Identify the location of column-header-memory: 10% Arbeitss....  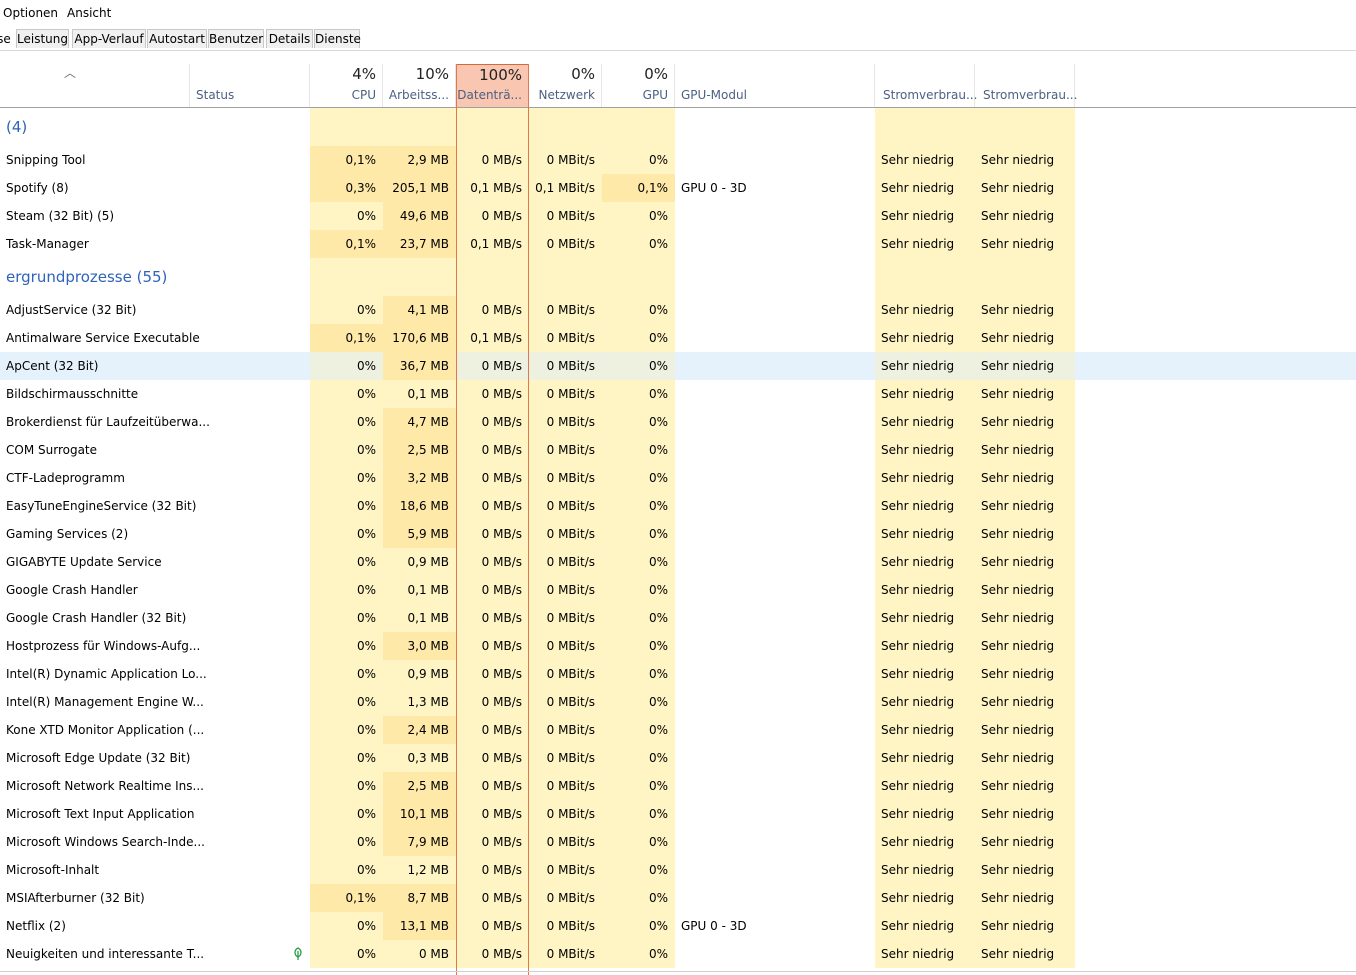
(419, 85).